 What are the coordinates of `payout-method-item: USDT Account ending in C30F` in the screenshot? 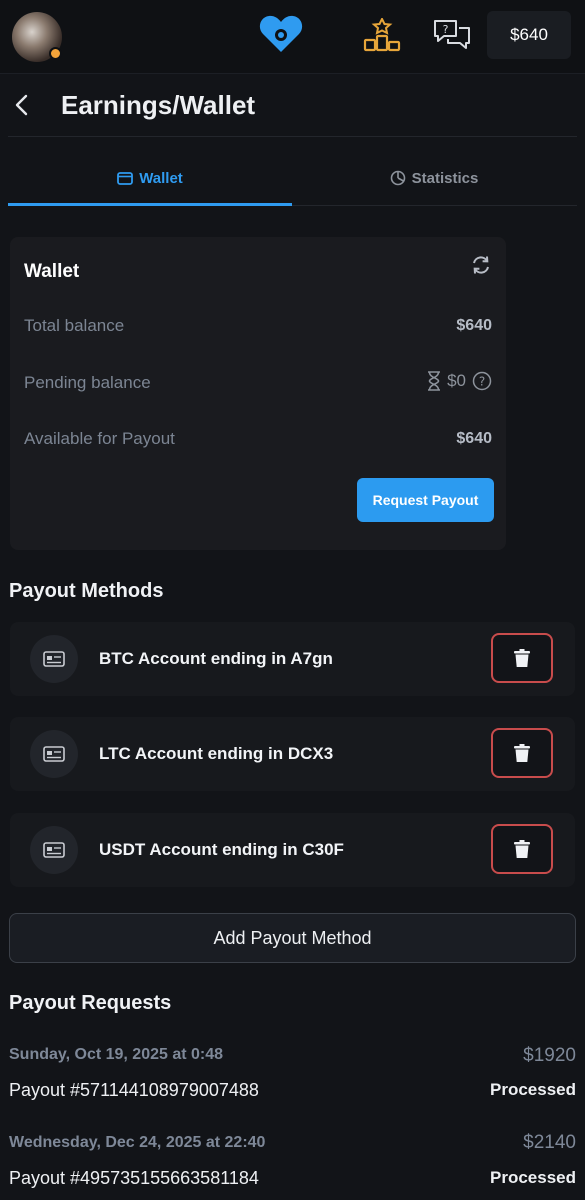 It's located at (292, 850).